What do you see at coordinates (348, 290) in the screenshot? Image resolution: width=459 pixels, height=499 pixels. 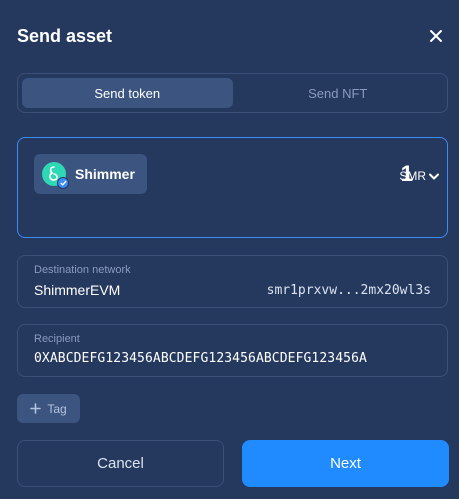 I see `destination-address: smr1prxvw...2mx20wl3s` at bounding box center [348, 290].